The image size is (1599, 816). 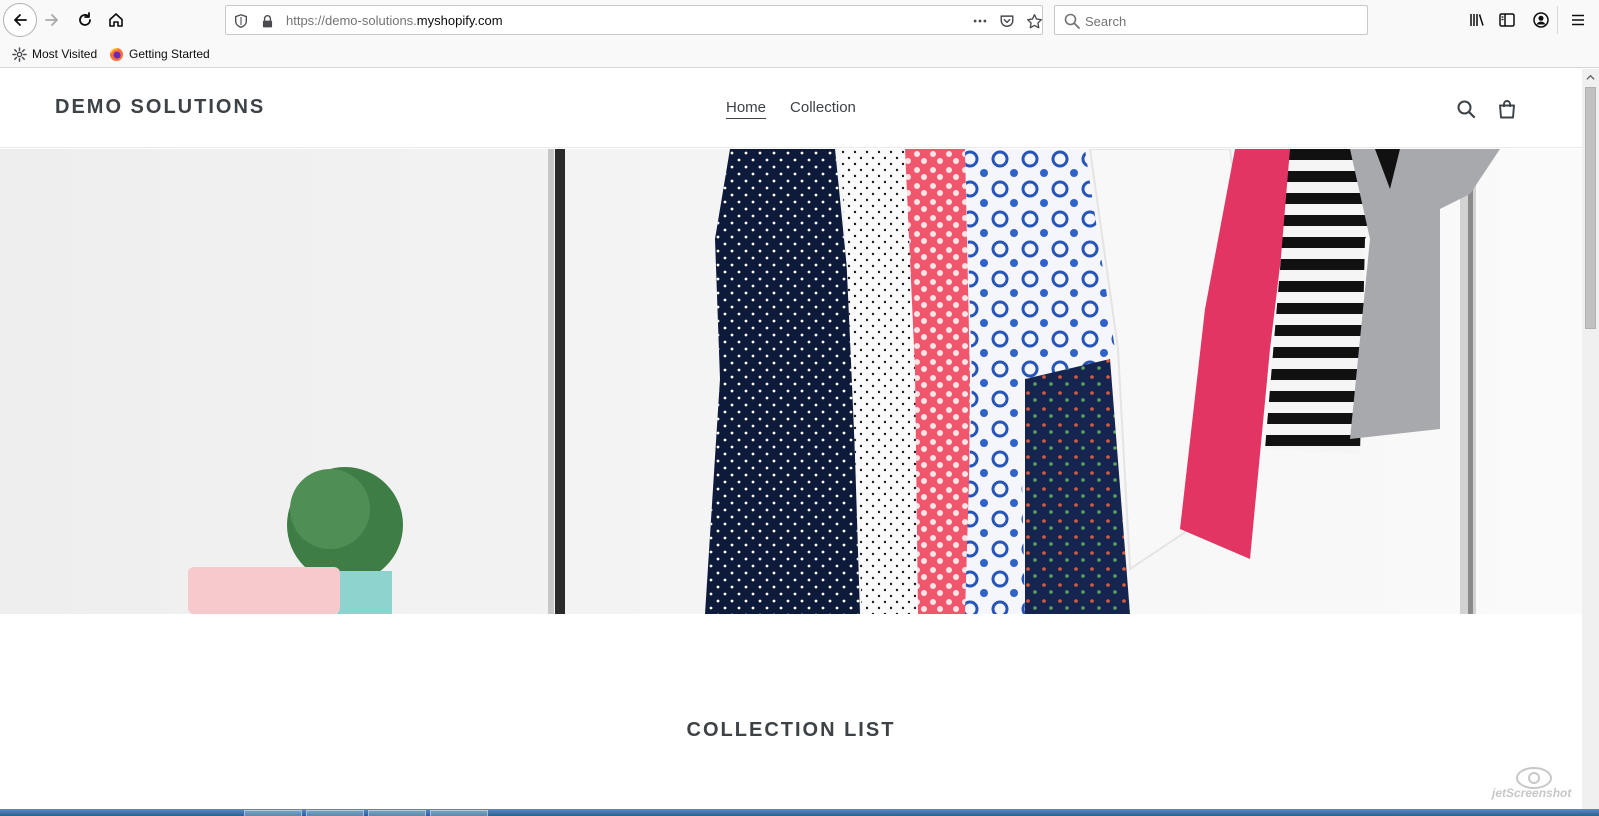 What do you see at coordinates (1590, 439) in the screenshot?
I see `page-scrollbar` at bounding box center [1590, 439].